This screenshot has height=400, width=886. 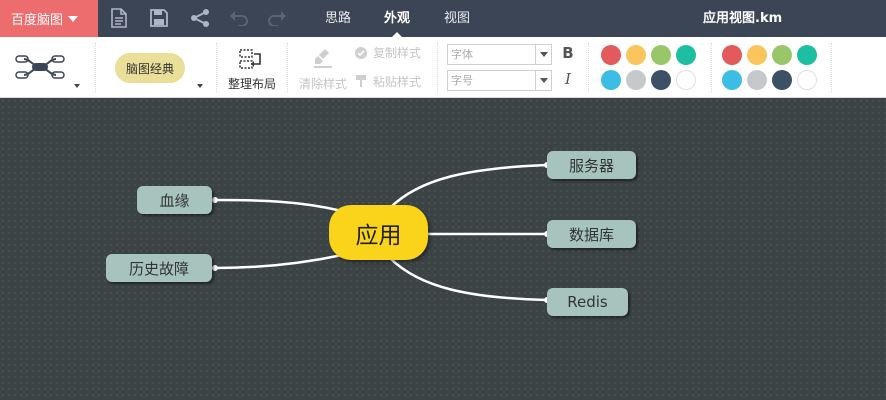 I want to click on node-bloodline: 血缘, so click(x=174, y=200).